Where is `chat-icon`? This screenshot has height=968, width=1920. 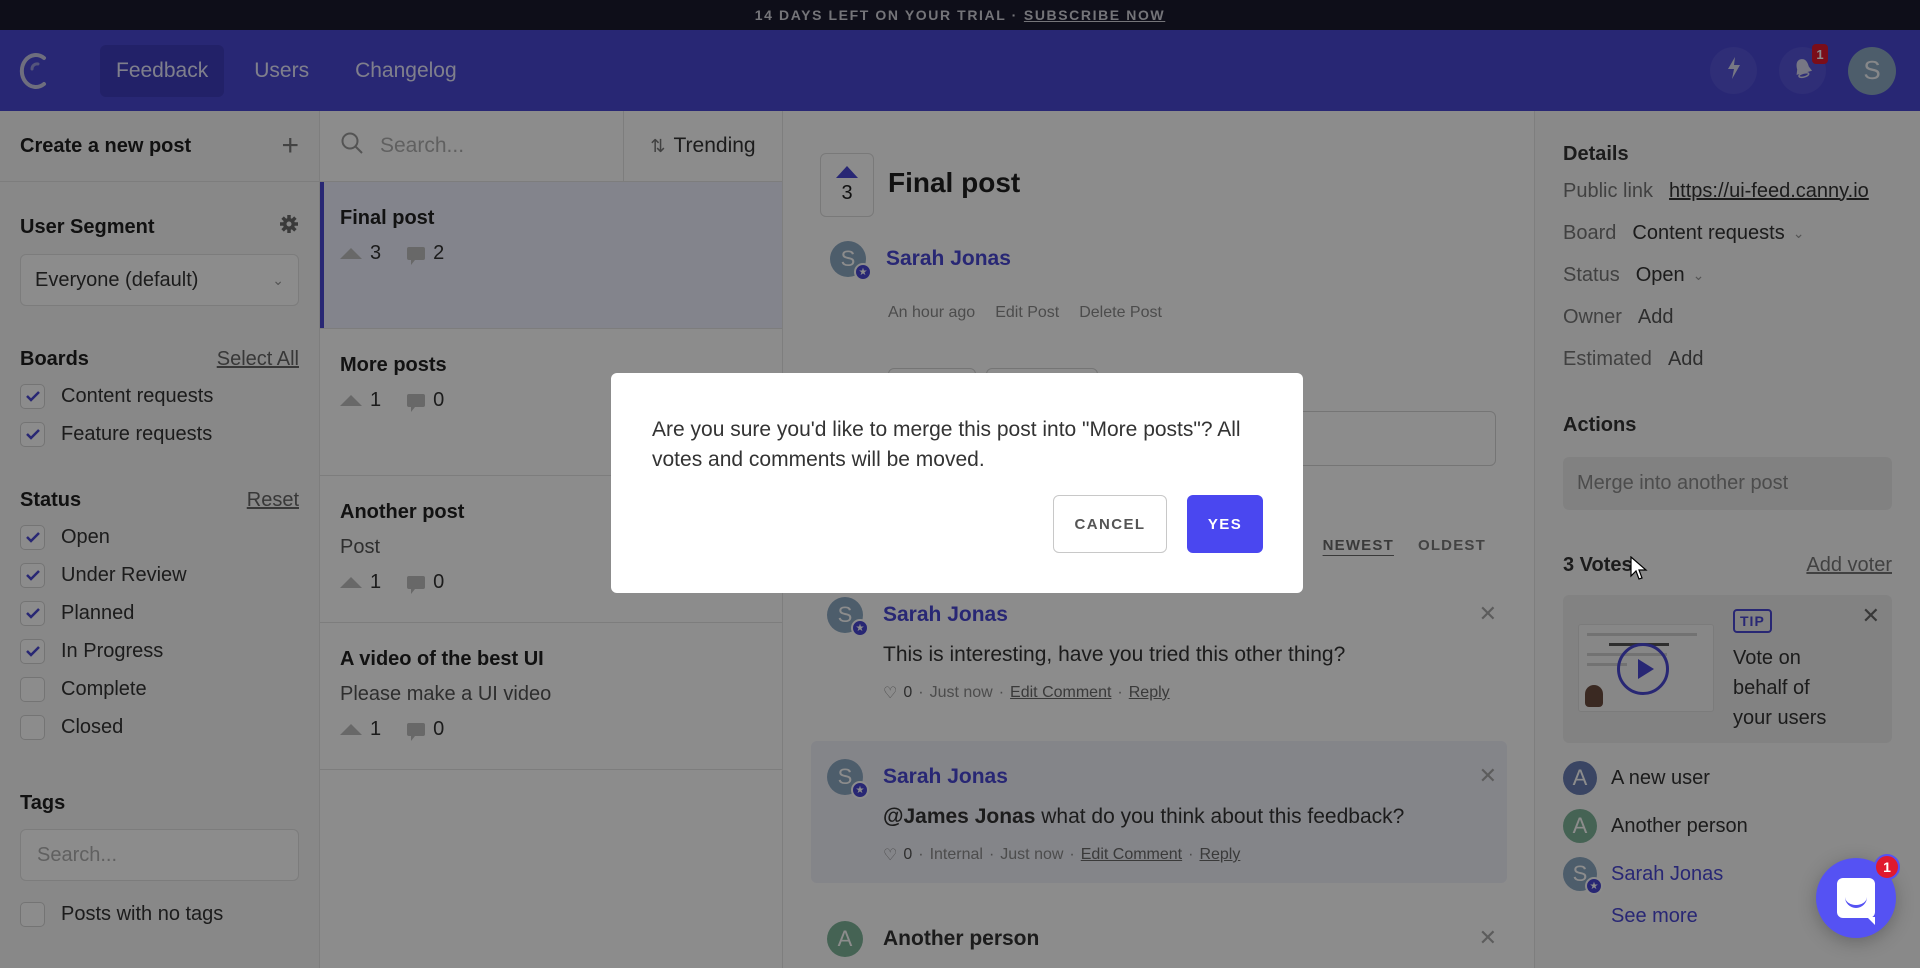
chat-icon is located at coordinates (1856, 901).